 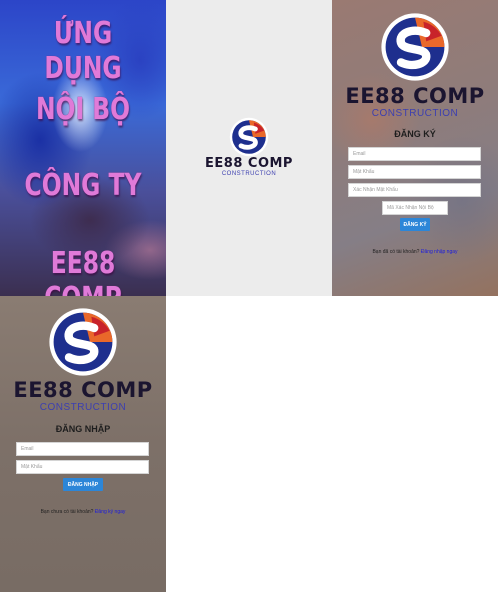 What do you see at coordinates (415, 208) in the screenshot?
I see `internal-code-field: Mã Xác Nhận Nội Bộ` at bounding box center [415, 208].